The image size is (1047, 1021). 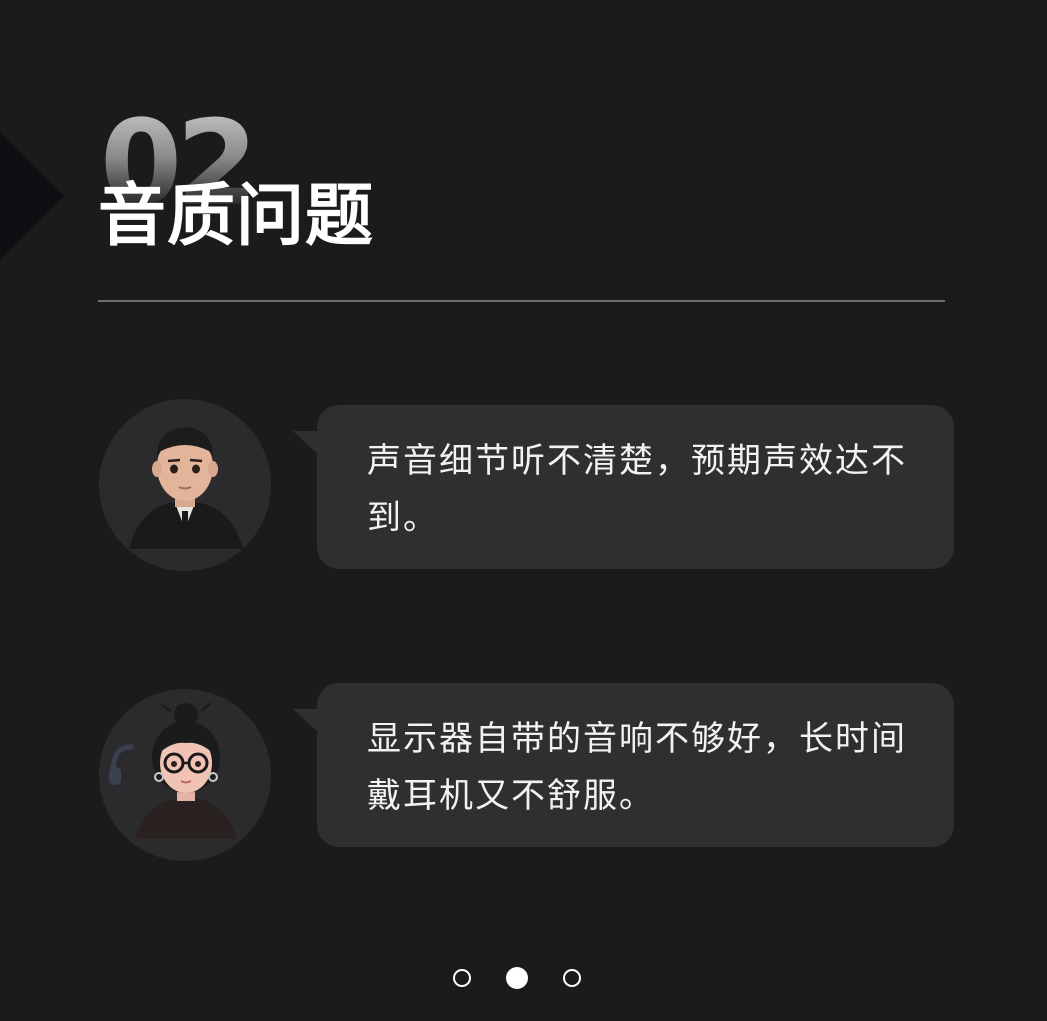 I want to click on comment-text-2: 显示器自带的音响不够好，长时间戴耳机又不舒服。, so click(x=637, y=767).